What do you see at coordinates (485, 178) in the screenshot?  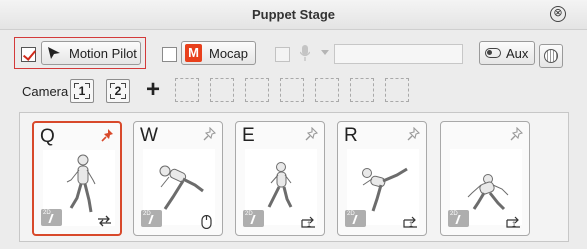 I see `motion-card-5: 2D 1` at bounding box center [485, 178].